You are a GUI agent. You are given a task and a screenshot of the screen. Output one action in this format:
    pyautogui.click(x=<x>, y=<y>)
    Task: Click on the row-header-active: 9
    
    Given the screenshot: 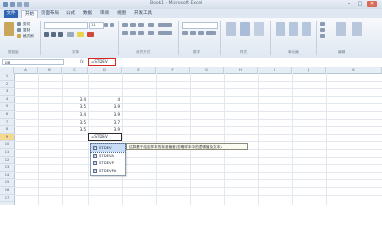 What is the action you would take?
    pyautogui.click(x=7, y=137)
    